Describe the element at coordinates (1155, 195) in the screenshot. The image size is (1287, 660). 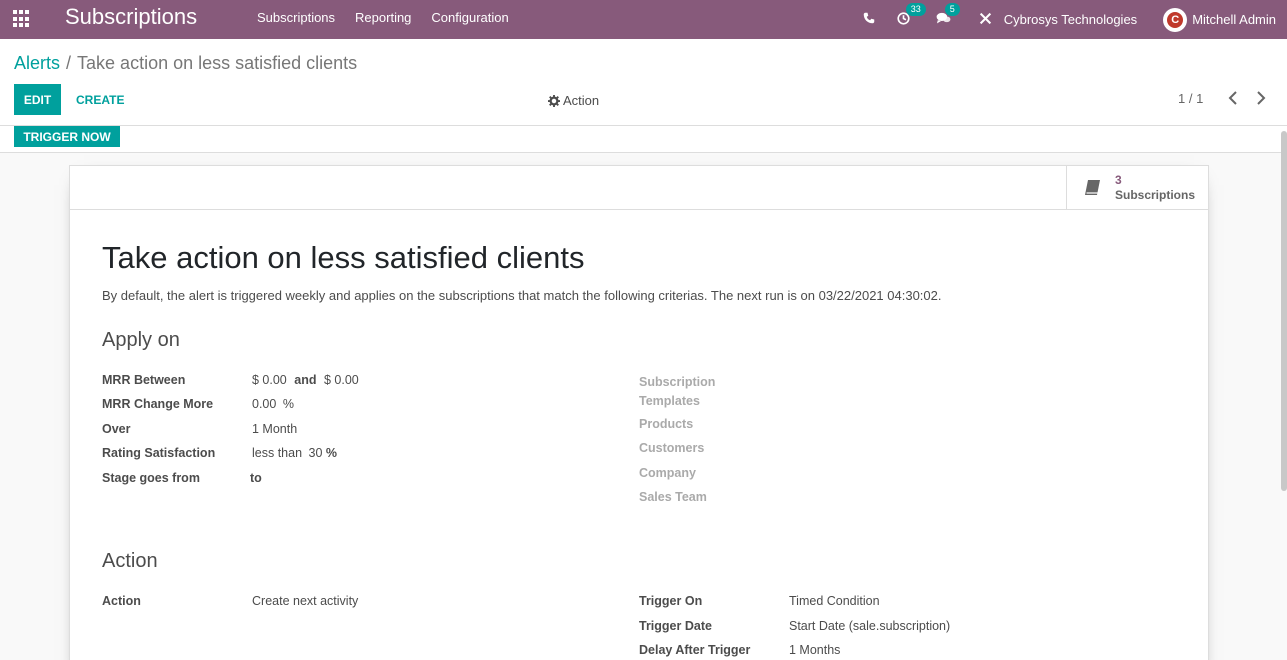
I see `subscriptions-label: Subscriptions` at that location.